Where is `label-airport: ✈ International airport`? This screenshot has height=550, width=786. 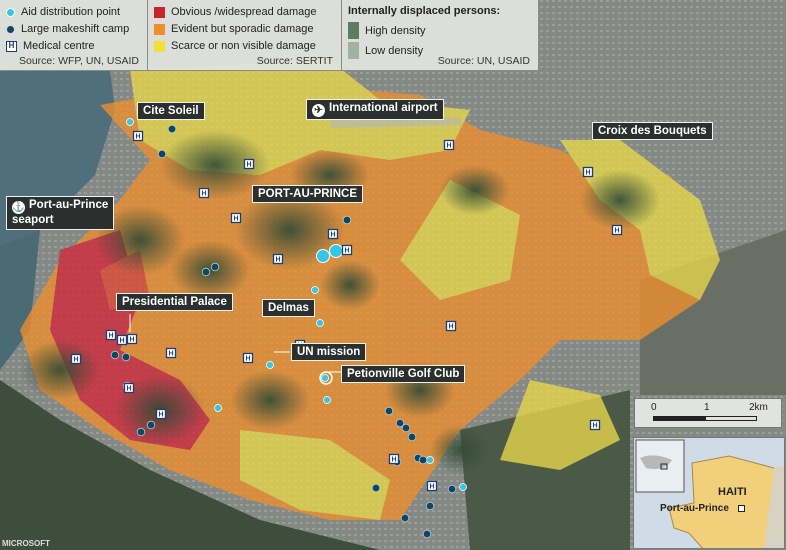
label-airport: ✈ International airport is located at coordinates (375, 109).